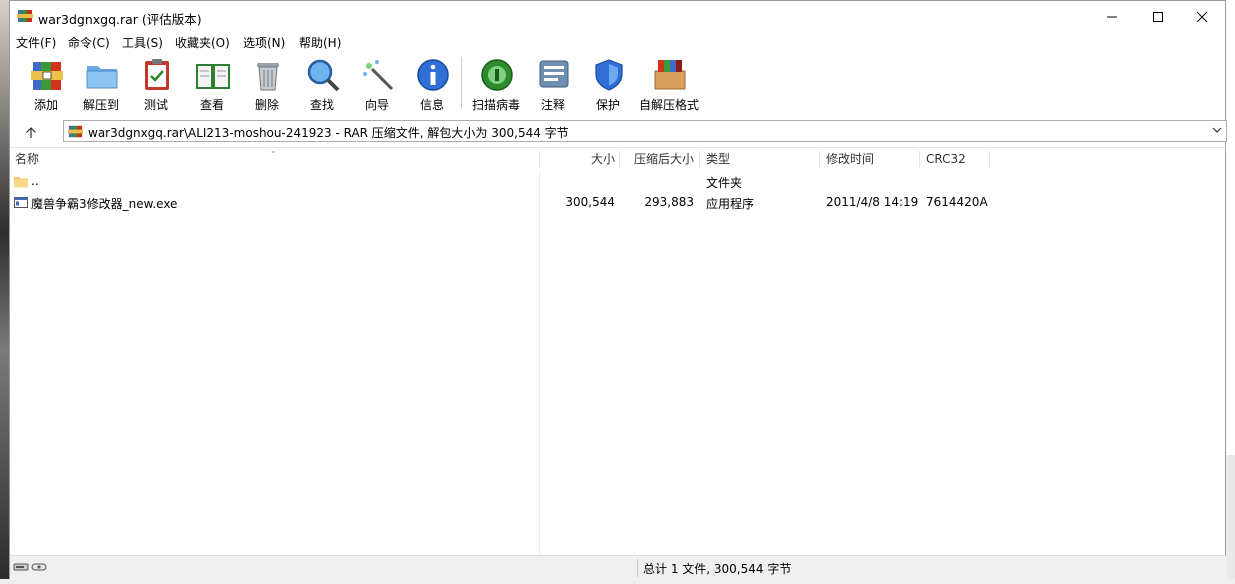 Image resolution: width=1235 pixels, height=584 pixels. Describe the element at coordinates (25, 16) in the screenshot. I see `winrar-app-icon` at that location.